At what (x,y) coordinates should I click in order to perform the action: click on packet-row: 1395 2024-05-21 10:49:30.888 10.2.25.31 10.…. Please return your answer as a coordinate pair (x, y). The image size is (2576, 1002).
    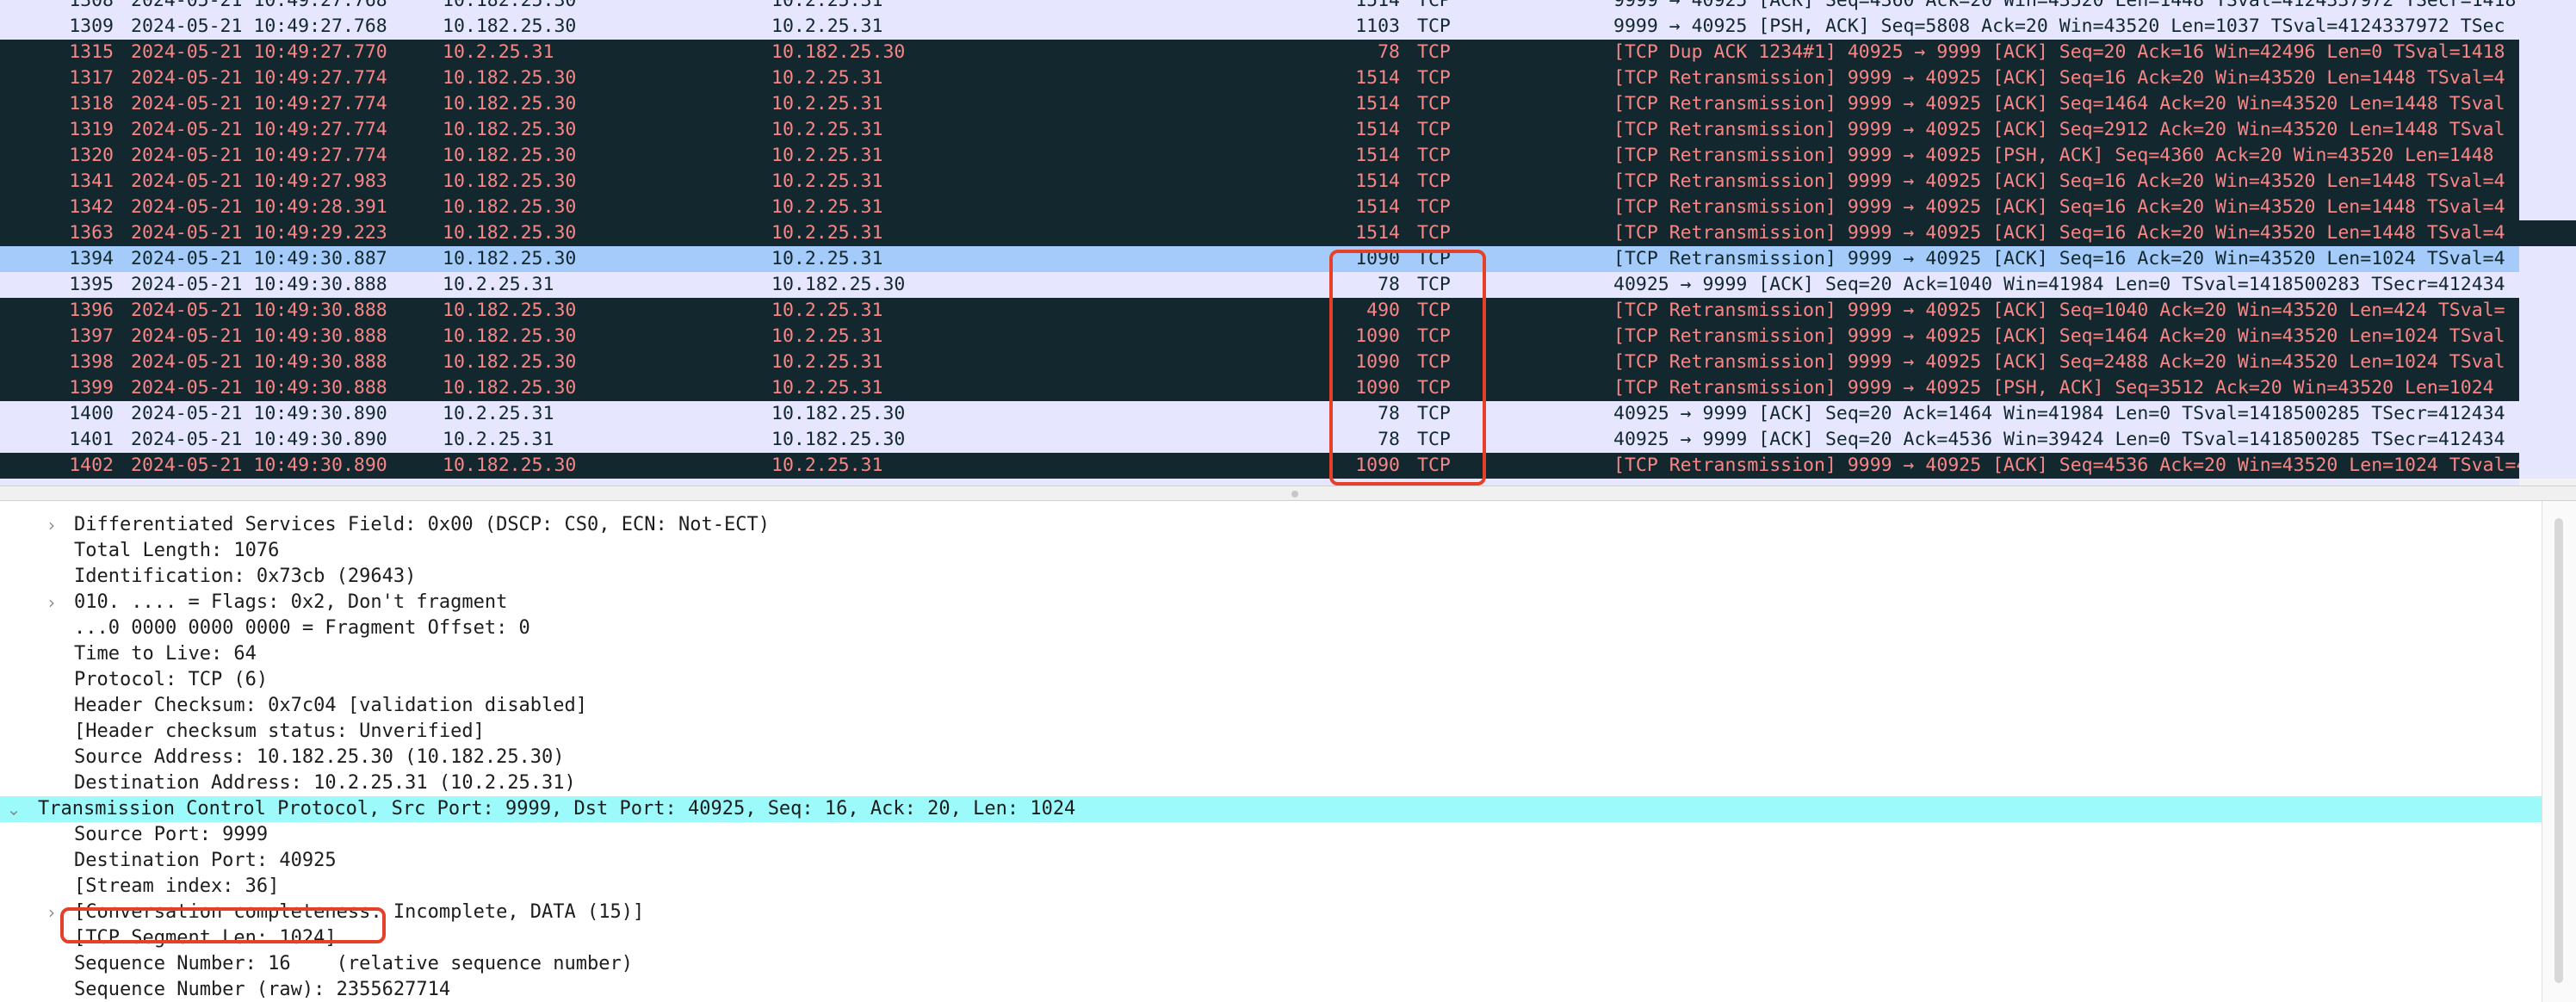
    Looking at the image, I should click on (1288, 285).